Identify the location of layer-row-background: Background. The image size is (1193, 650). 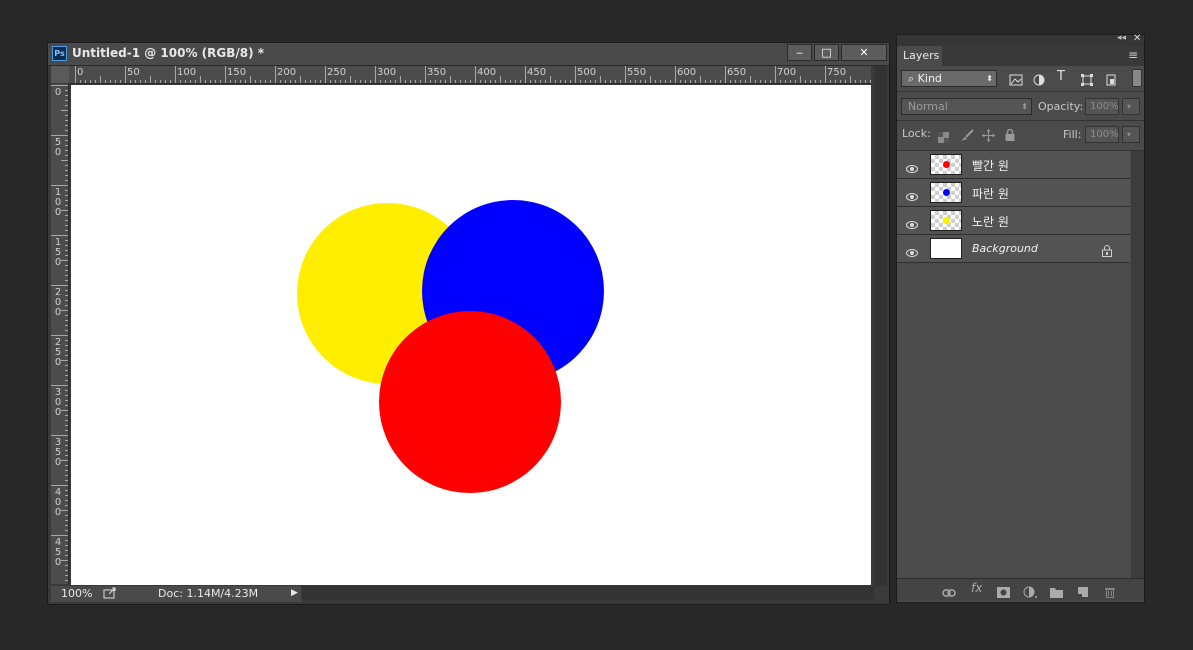
(1013, 249).